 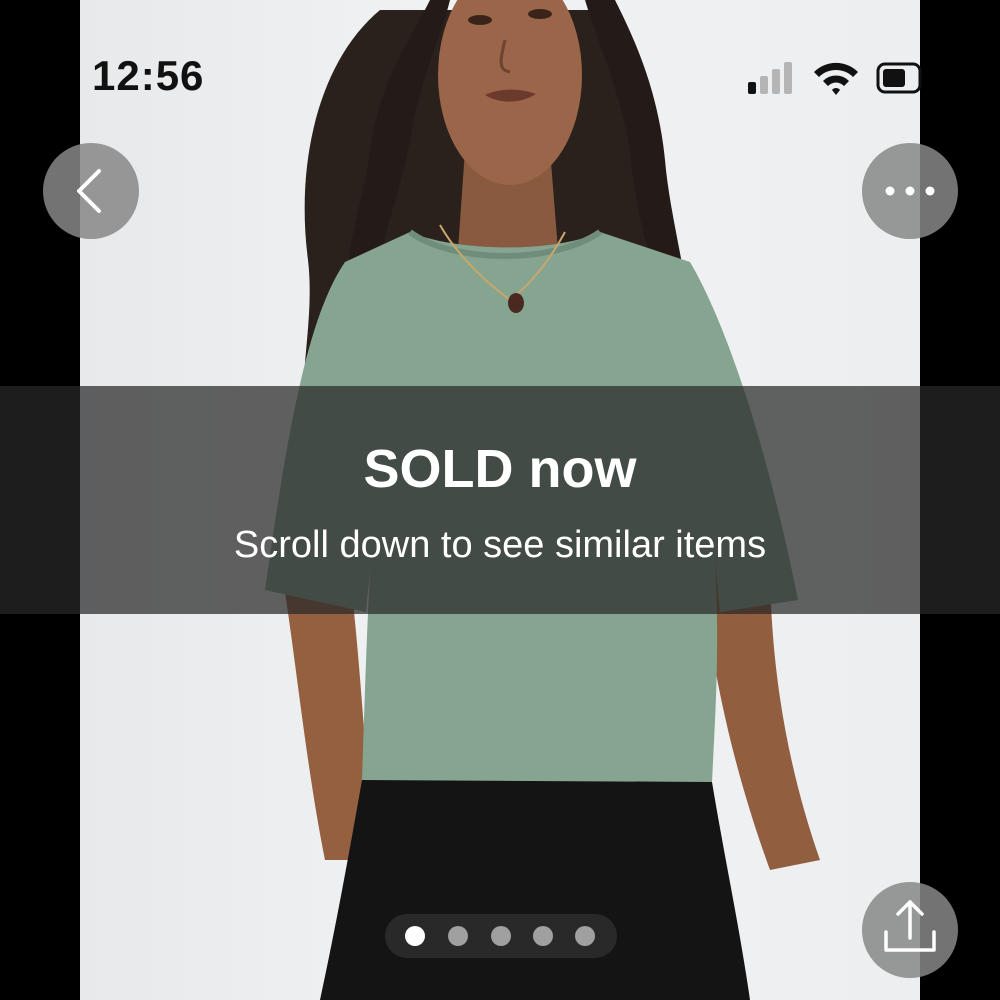 I want to click on more-options-button, so click(x=910, y=191).